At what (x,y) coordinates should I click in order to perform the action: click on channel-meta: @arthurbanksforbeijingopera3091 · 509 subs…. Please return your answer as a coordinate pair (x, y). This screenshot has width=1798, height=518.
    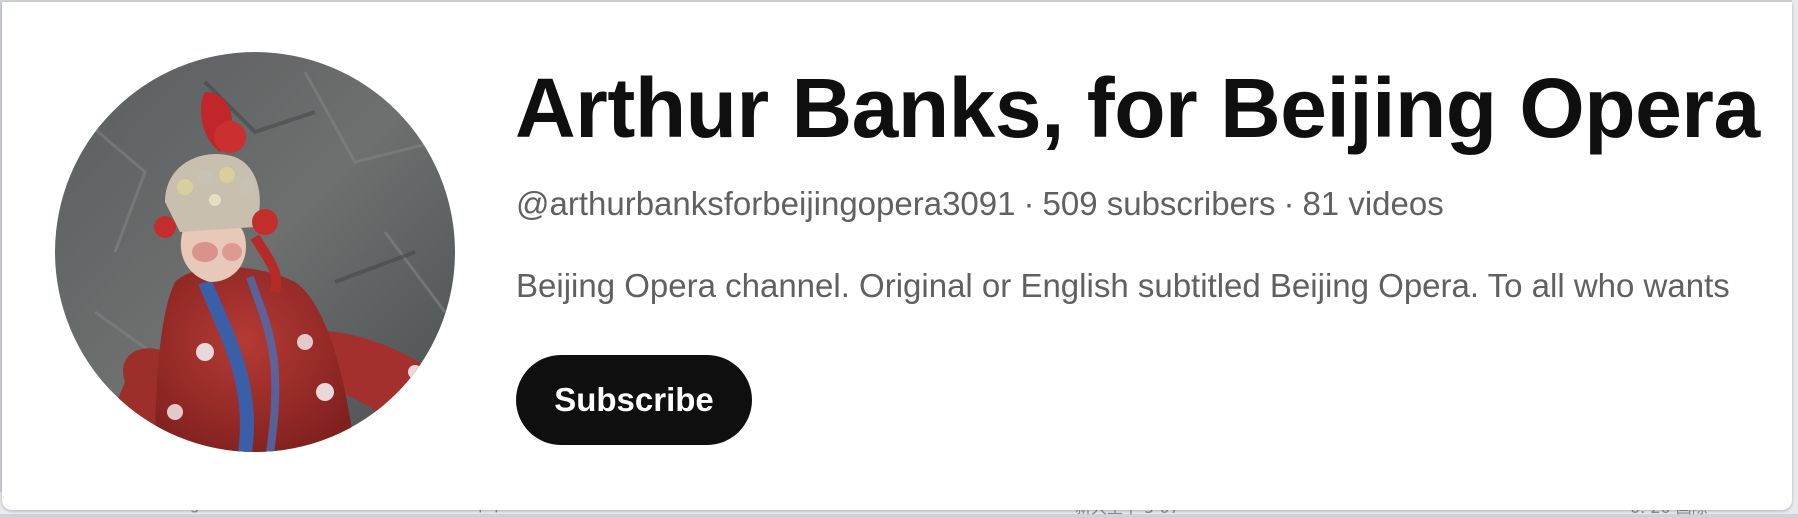
    Looking at the image, I should click on (980, 204).